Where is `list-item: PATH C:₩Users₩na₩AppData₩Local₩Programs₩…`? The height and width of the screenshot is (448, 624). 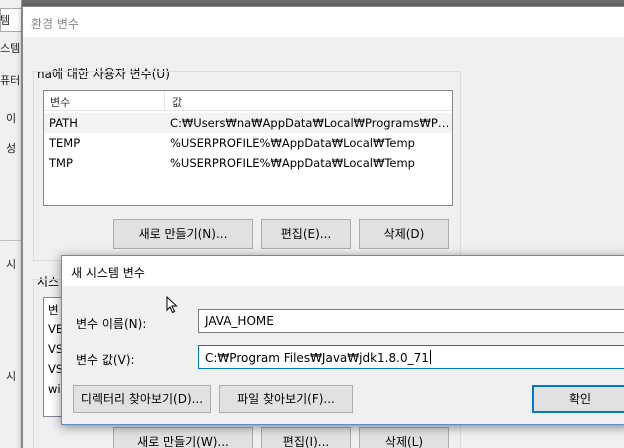
list-item: PATH C:₩Users₩na₩AppData₩Local₩Programs₩… is located at coordinates (248, 123).